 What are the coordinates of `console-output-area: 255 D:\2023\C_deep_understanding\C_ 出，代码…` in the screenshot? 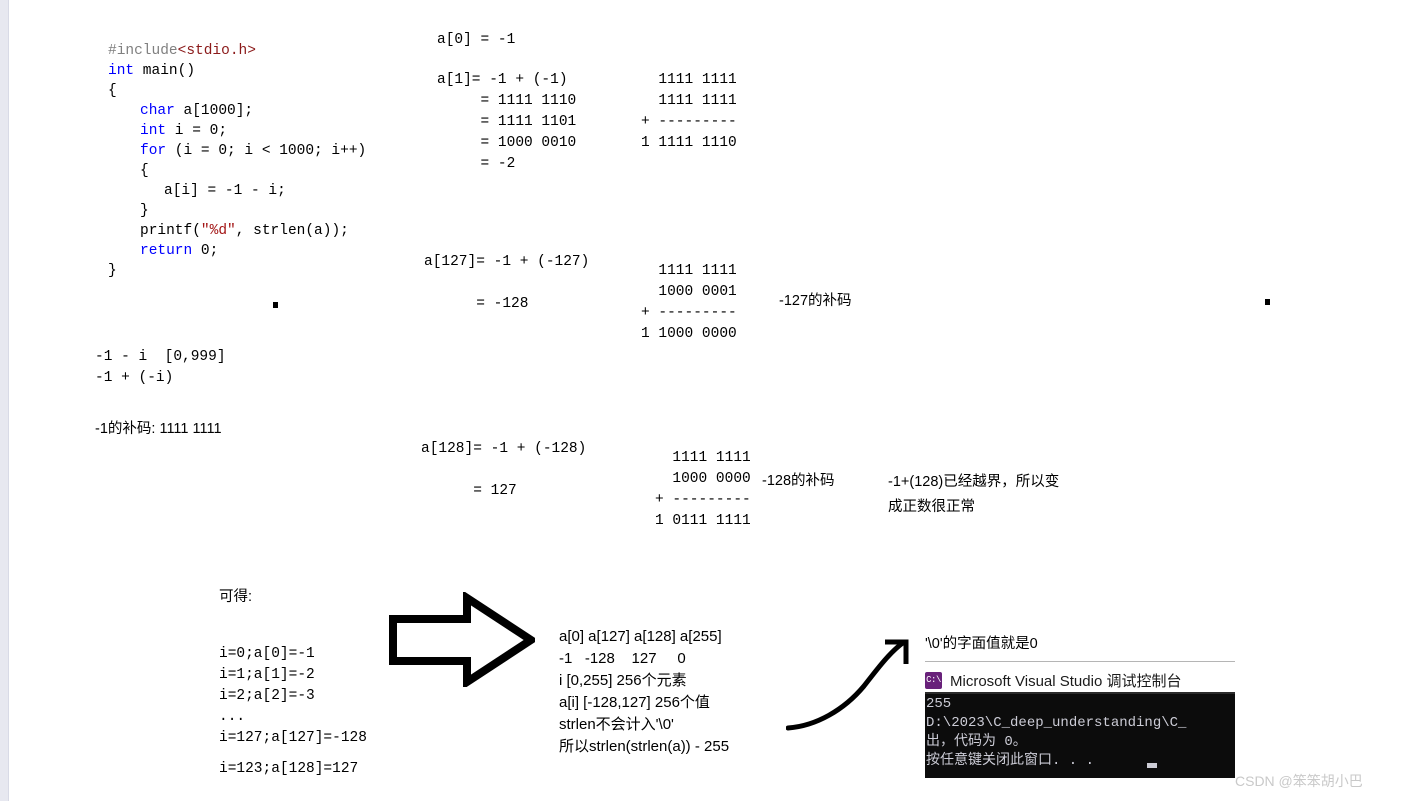 It's located at (1080, 735).